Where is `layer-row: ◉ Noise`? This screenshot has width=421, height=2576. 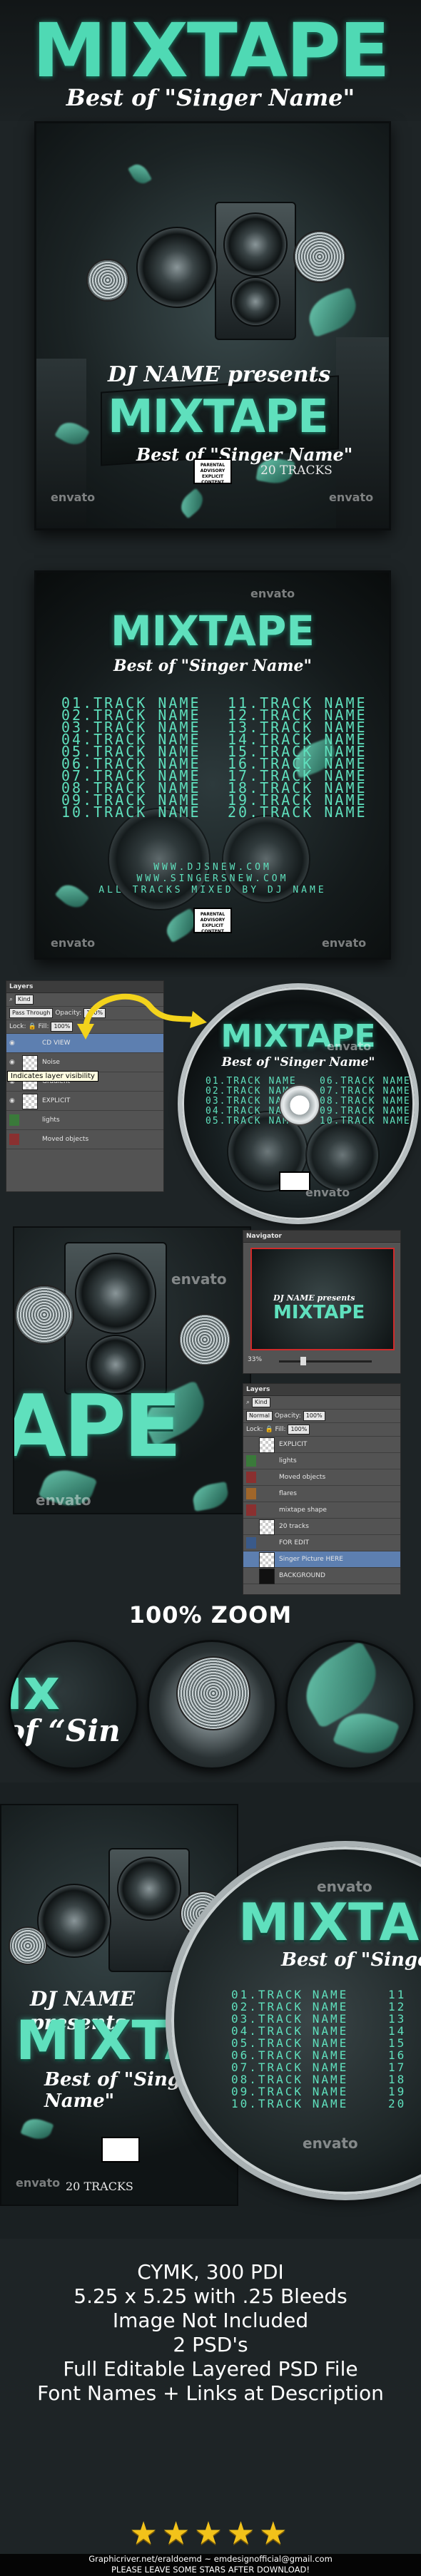
layer-row: ◉ Noise is located at coordinates (84, 1062).